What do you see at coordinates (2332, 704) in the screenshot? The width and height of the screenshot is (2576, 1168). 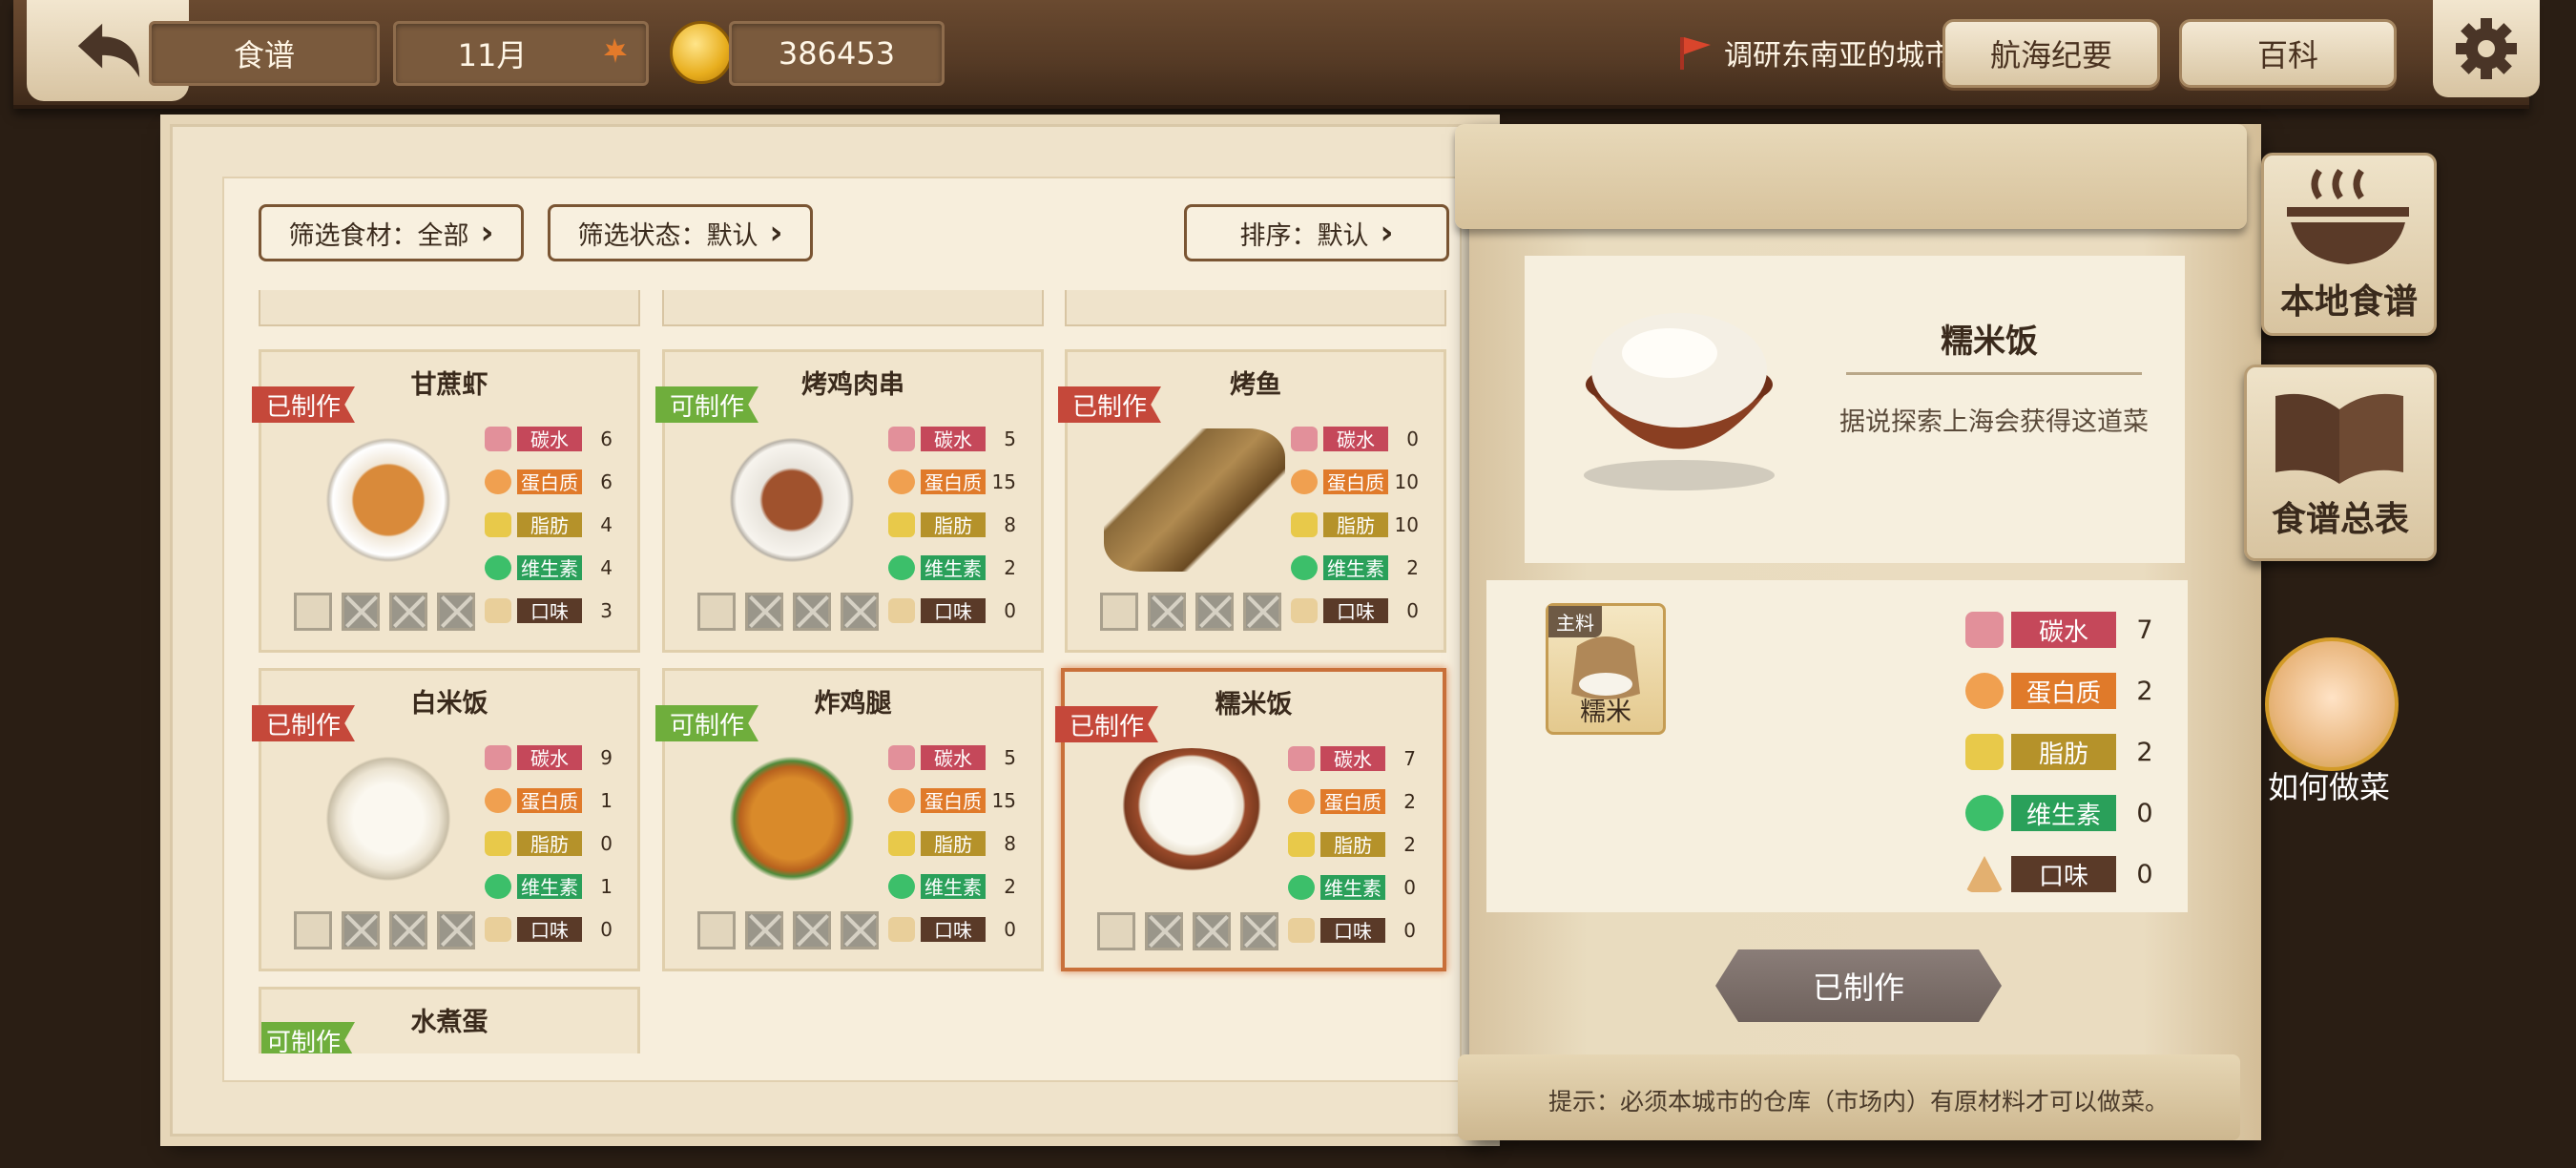 I see `chef-avatar-icon` at bounding box center [2332, 704].